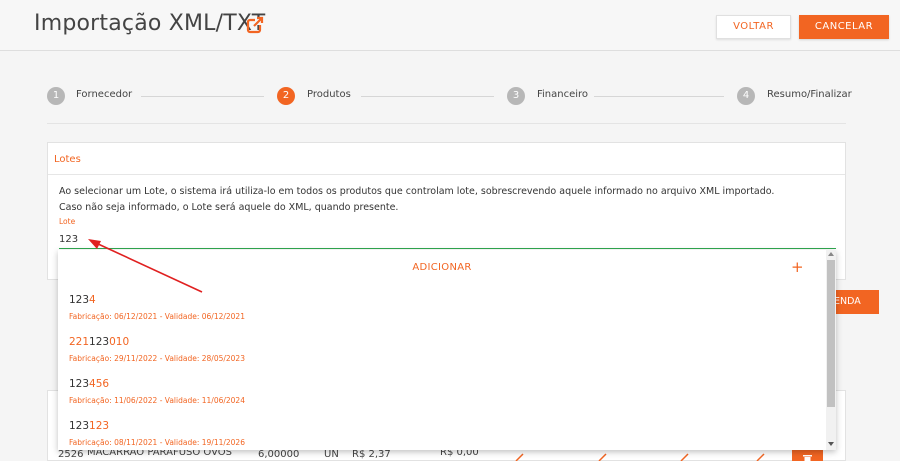  I want to click on lote-input, so click(447, 239).